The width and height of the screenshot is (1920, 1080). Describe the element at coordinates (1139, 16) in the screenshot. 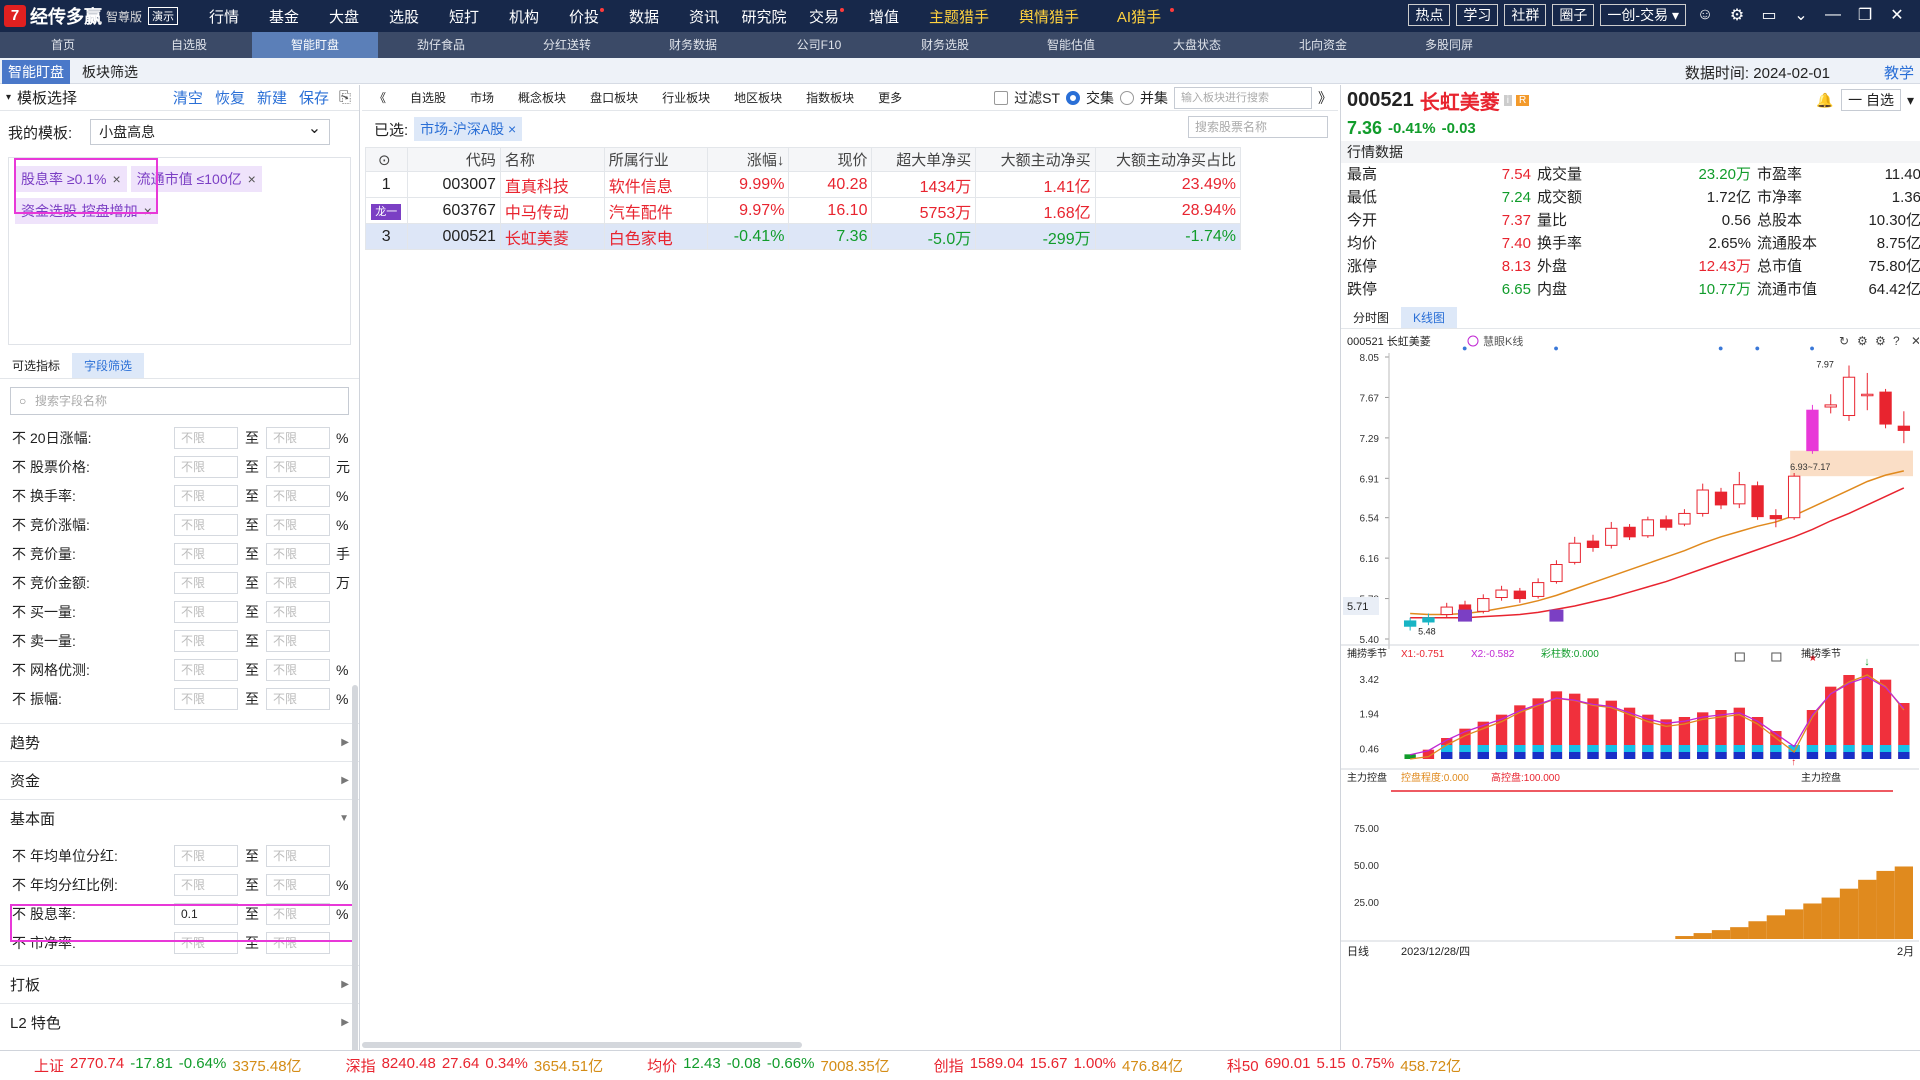

I see `menu-item-14: AI猎手` at that location.